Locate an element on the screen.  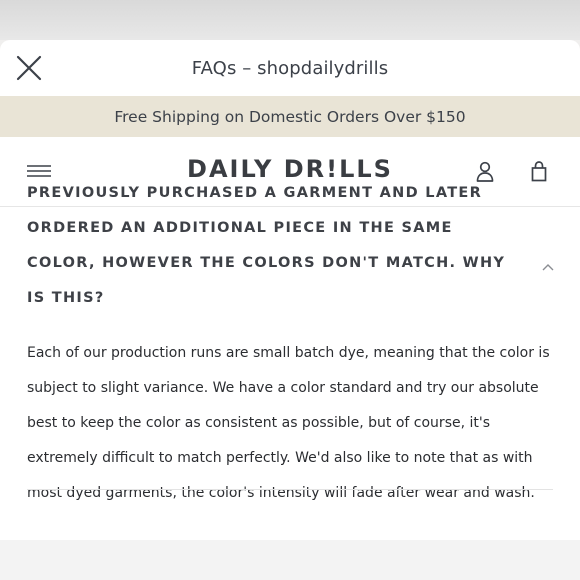
cart-button is located at coordinates (539, 172).